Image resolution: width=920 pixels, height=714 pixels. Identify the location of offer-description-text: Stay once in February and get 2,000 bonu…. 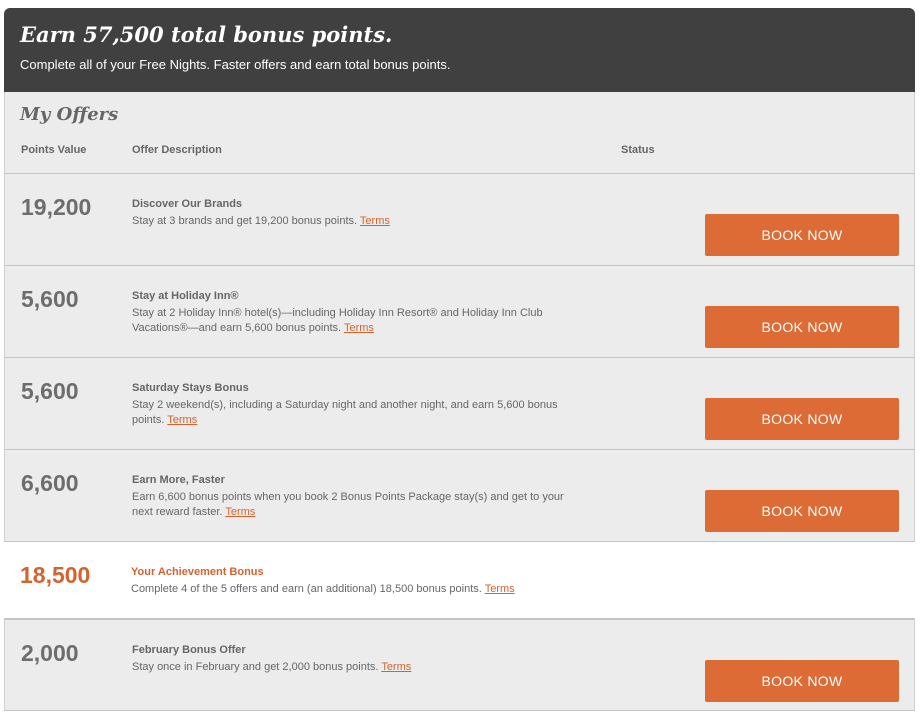
(255, 667).